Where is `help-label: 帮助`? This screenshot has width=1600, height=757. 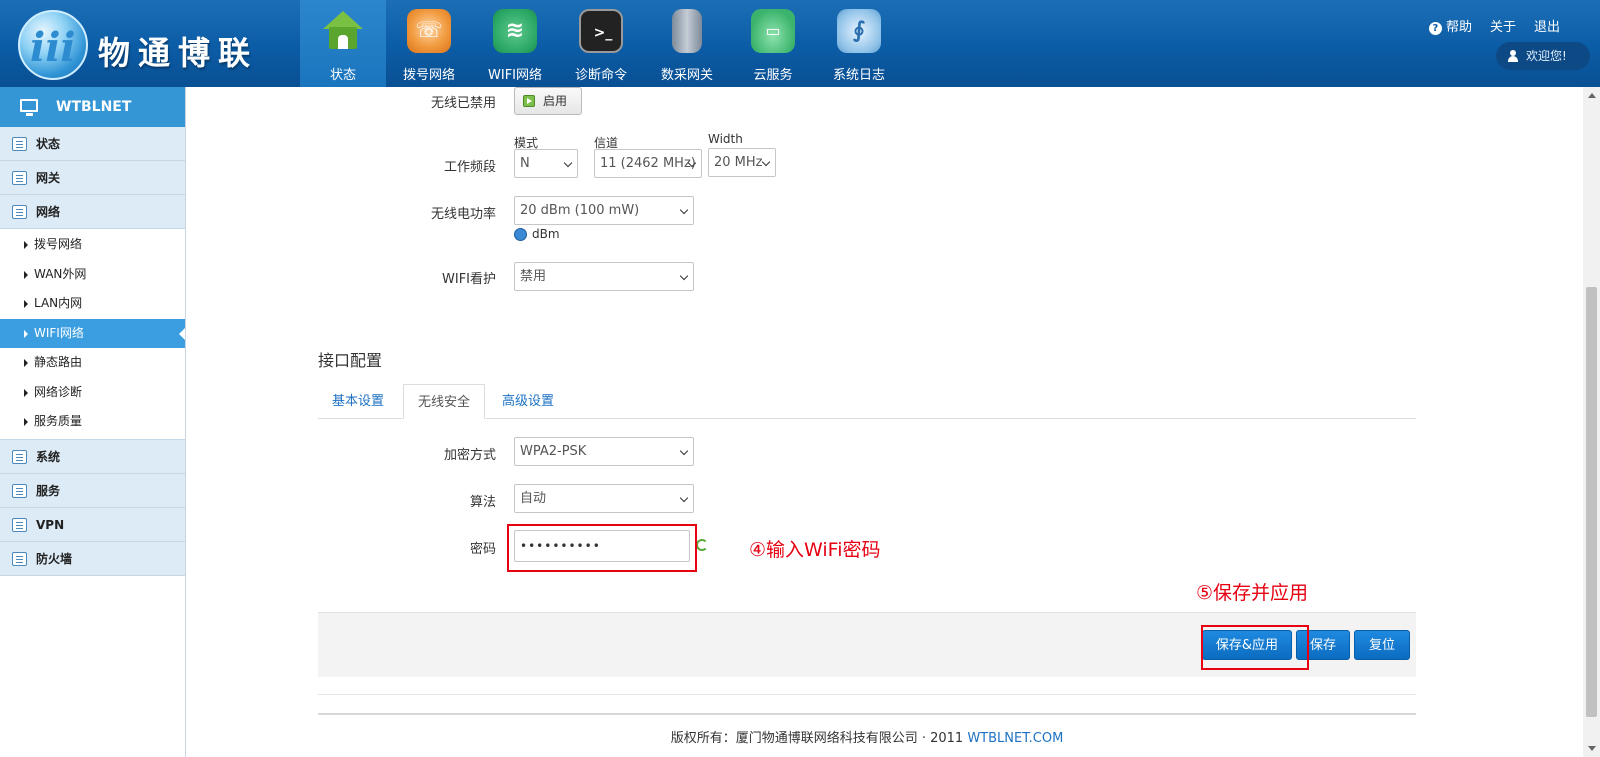
help-label: 帮助 is located at coordinates (1458, 27).